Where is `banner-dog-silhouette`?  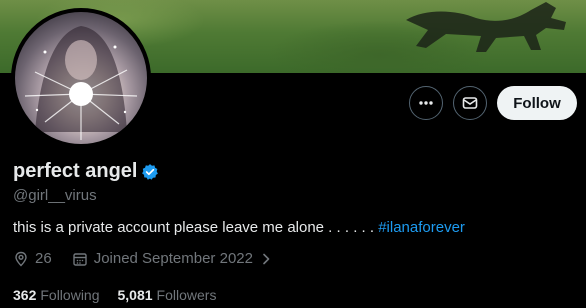 banner-dog-silhouette is located at coordinates (486, 27).